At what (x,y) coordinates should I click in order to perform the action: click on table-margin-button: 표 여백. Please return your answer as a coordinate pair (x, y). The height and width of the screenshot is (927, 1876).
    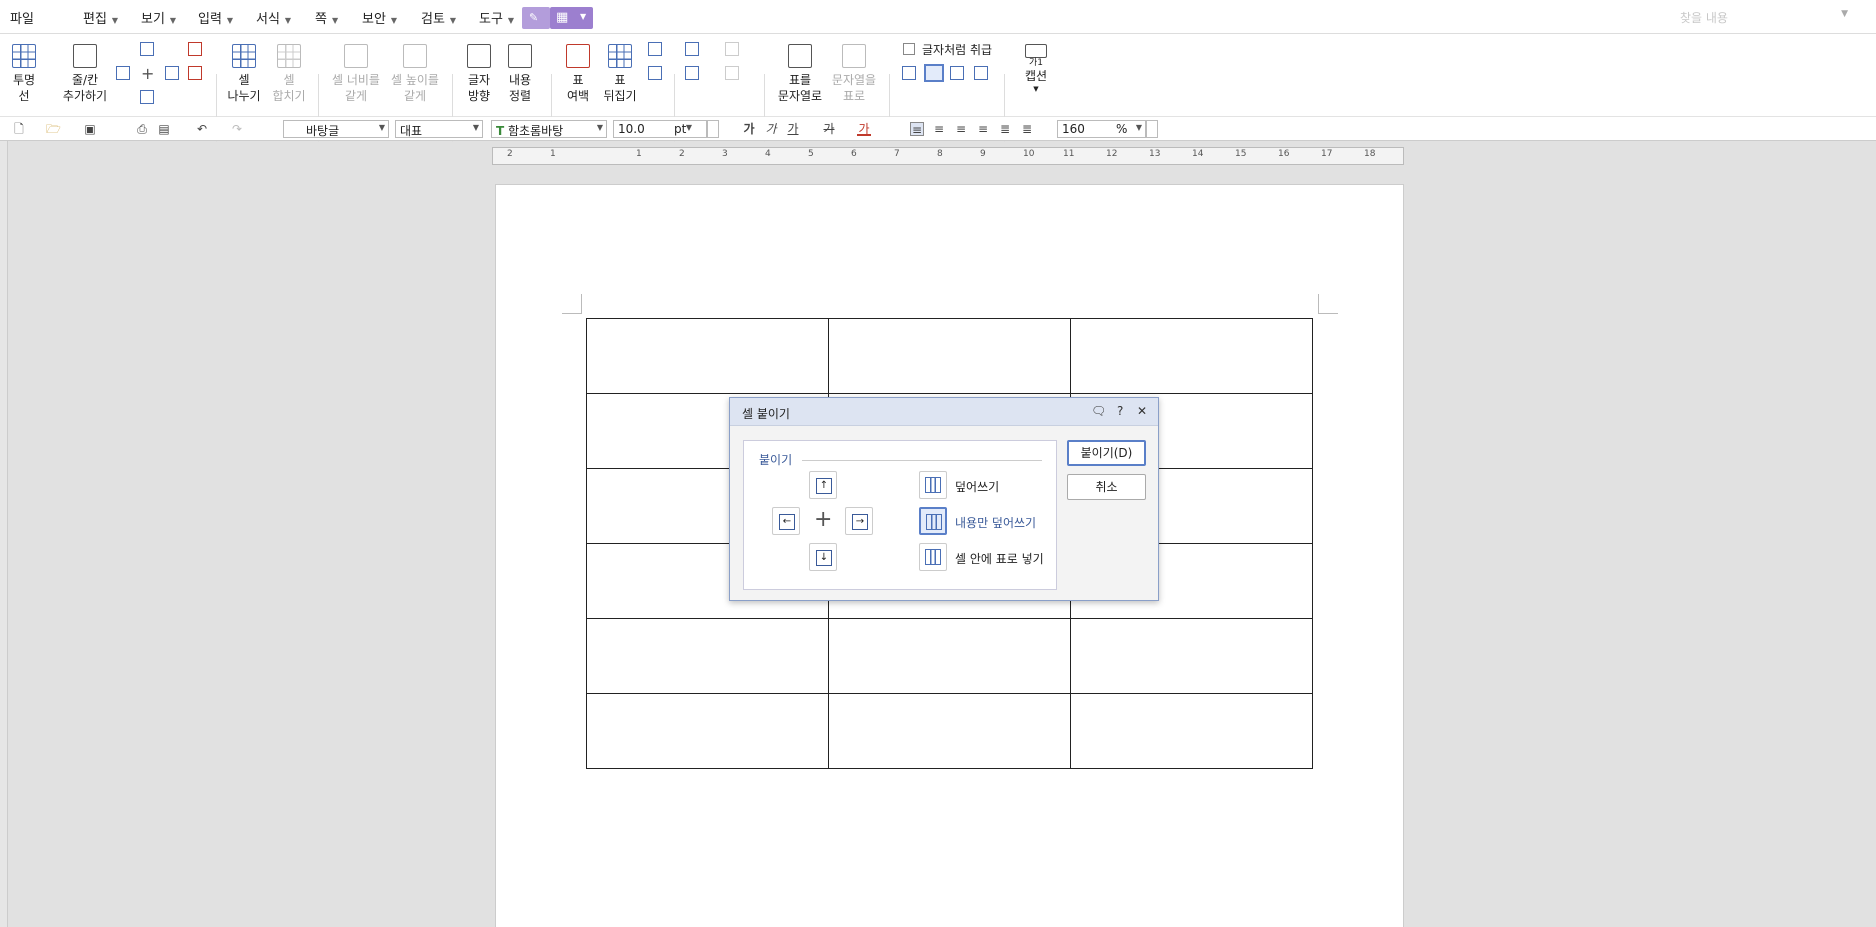
    Looking at the image, I should click on (578, 74).